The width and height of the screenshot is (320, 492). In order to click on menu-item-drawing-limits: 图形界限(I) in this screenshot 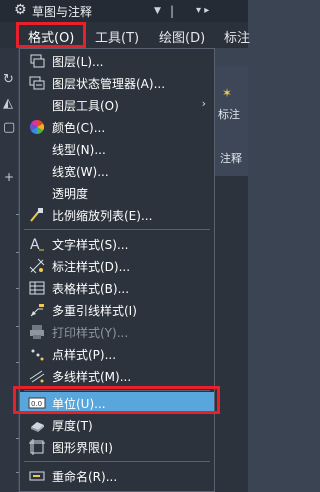, I will do `click(117, 447)`.